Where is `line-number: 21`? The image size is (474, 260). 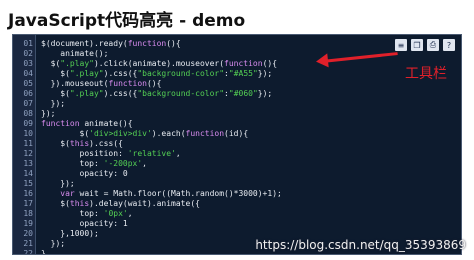 line-number: 21 is located at coordinates (28, 243).